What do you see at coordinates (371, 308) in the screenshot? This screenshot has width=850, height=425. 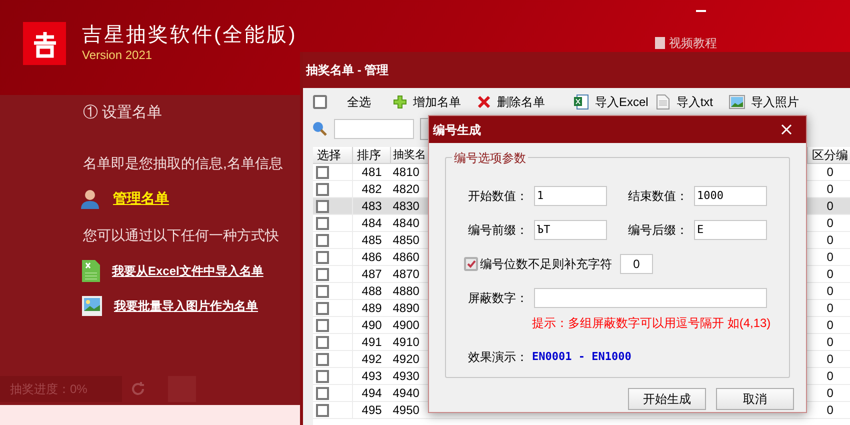 I see `table-cell-text: 489` at bounding box center [371, 308].